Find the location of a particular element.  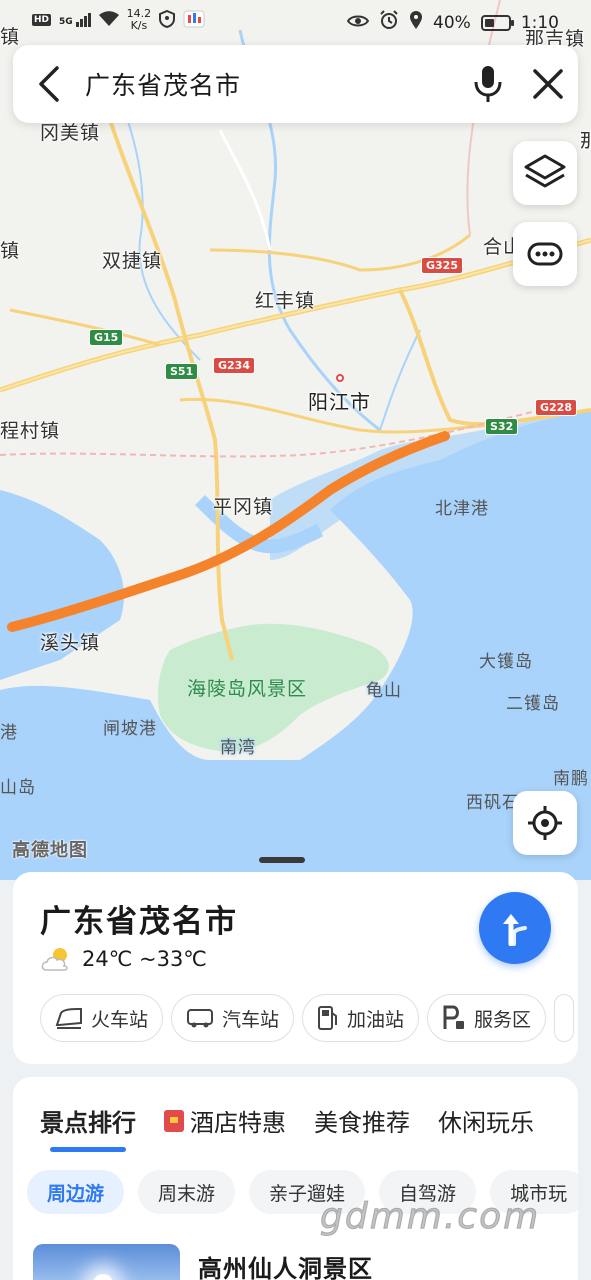

clock: 1:10 is located at coordinates (539, 22).